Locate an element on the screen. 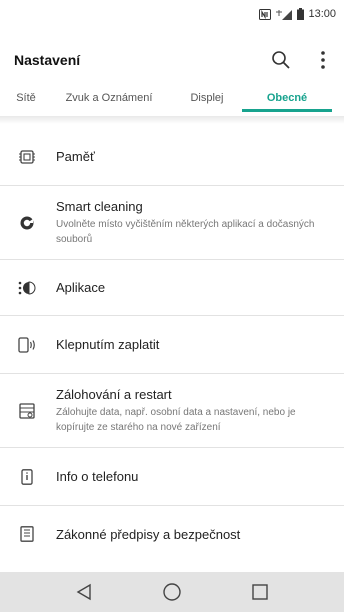  page-title: Nastavení is located at coordinates (47, 60).